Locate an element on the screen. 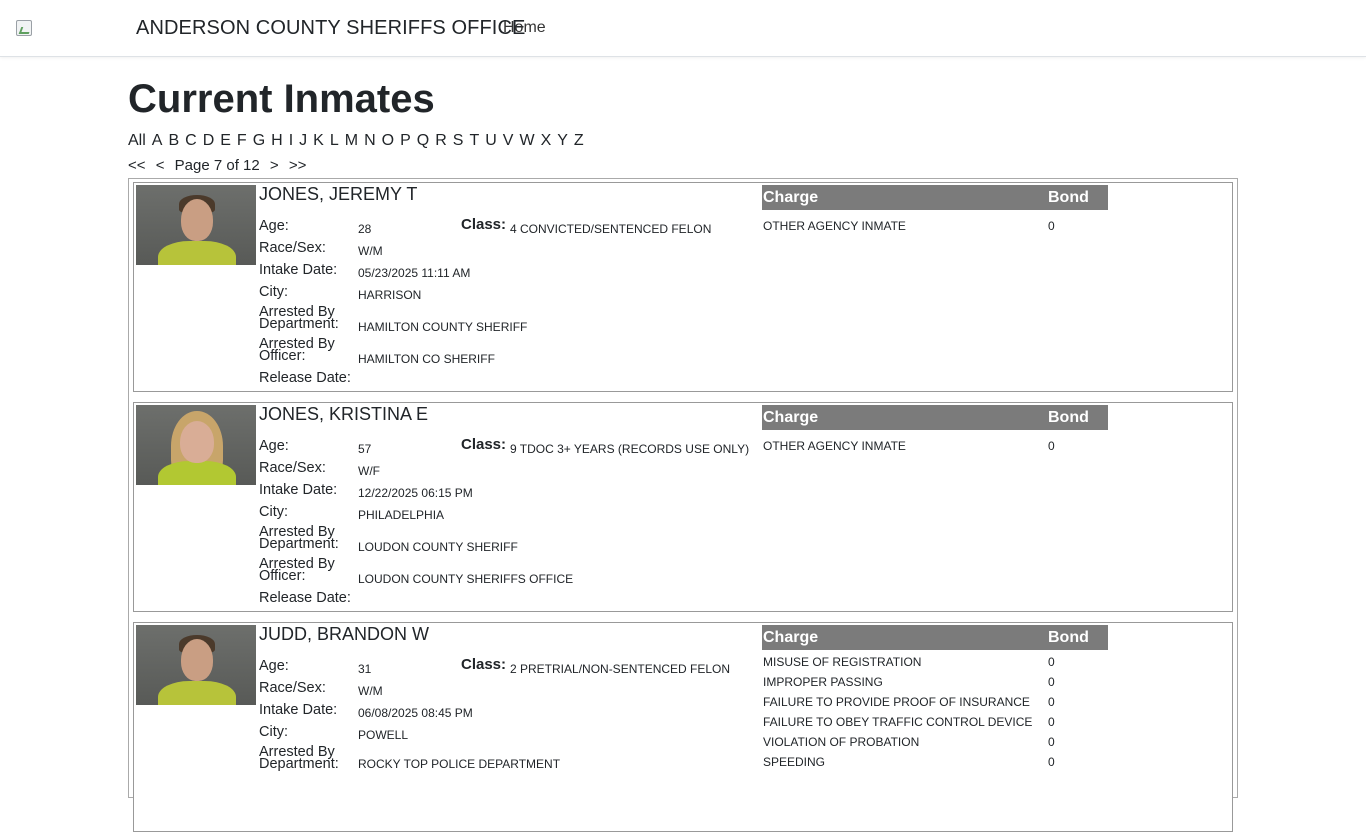  top-navbar: ANDERSON COUNTY SHERIFFS OFFICE Home is located at coordinates (683, 28).